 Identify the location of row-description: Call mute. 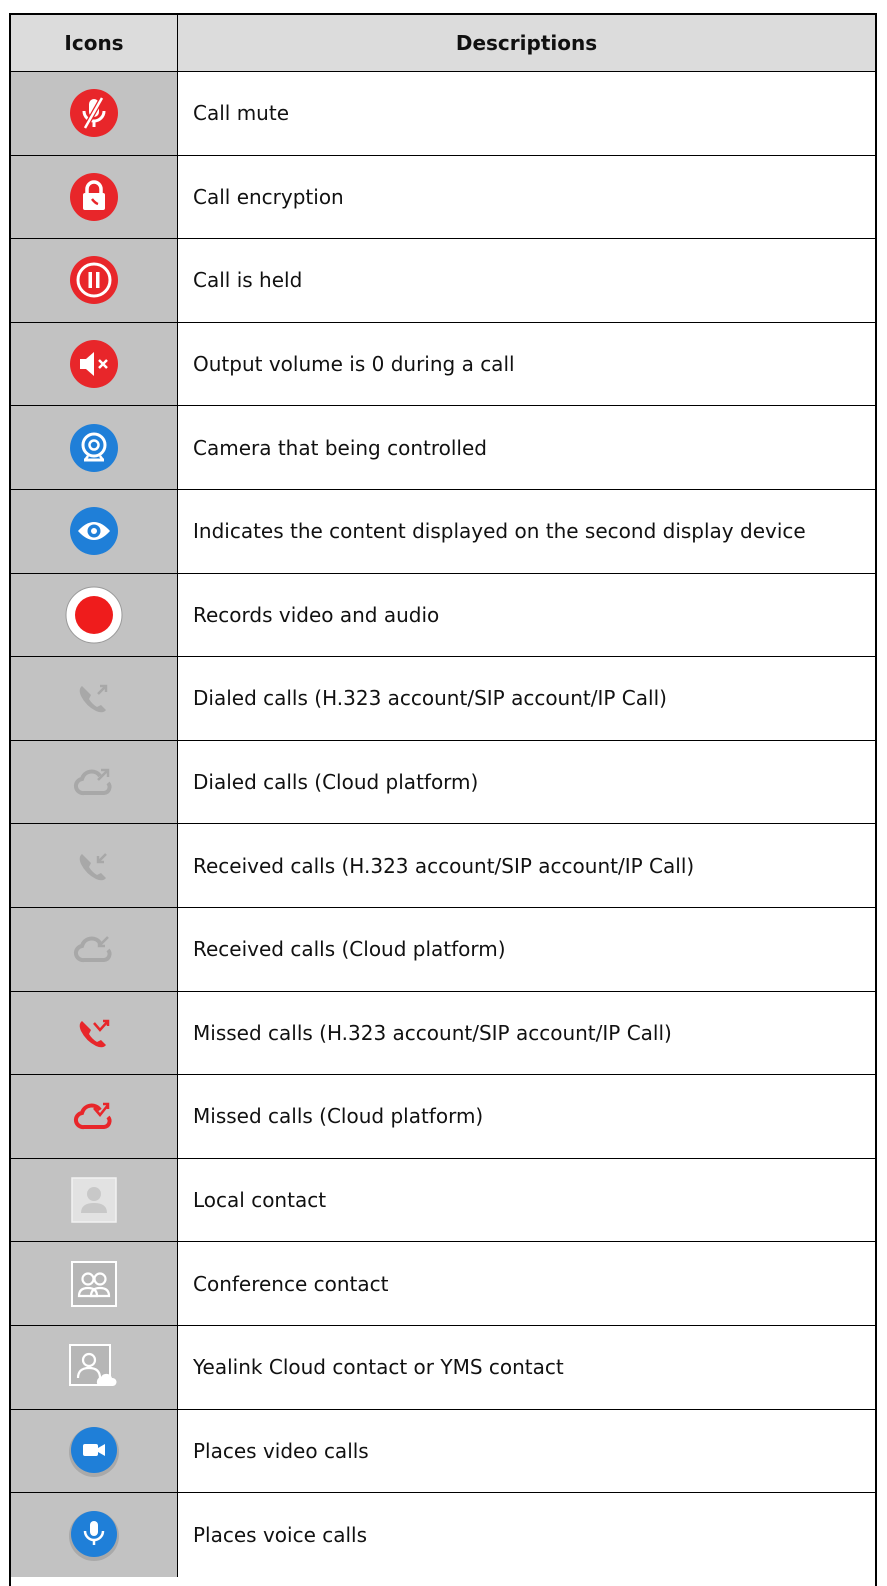
(241, 113).